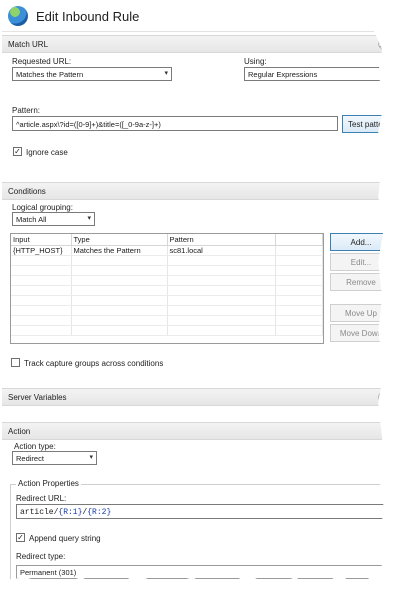 The image size is (412, 602). Describe the element at coordinates (221, 240) in the screenshot. I see `column-header-pattern: Pattern` at that location.